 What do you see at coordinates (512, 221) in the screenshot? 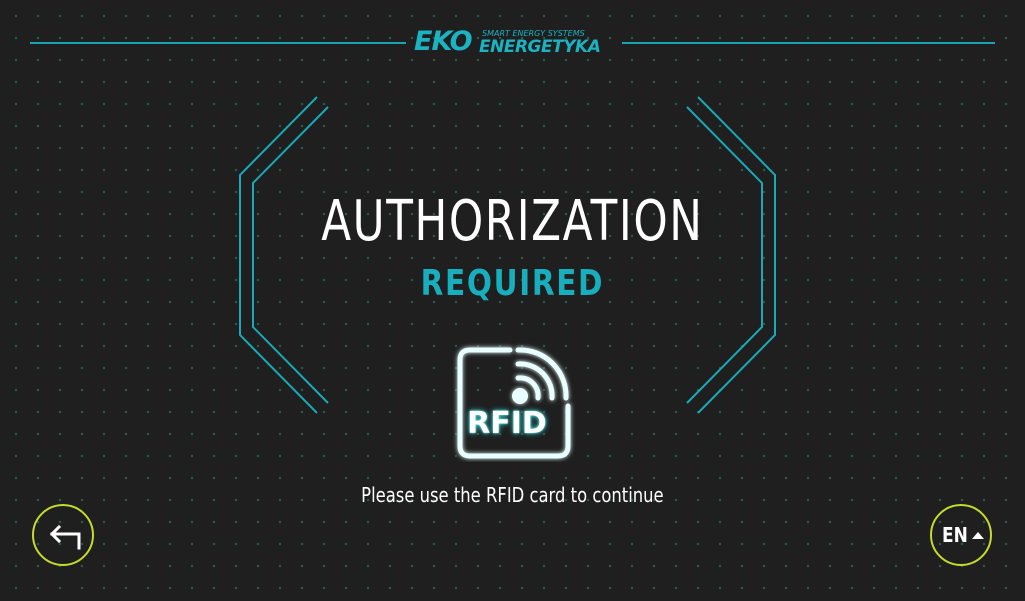
I see `page-title: AUTHORIZATION` at bounding box center [512, 221].